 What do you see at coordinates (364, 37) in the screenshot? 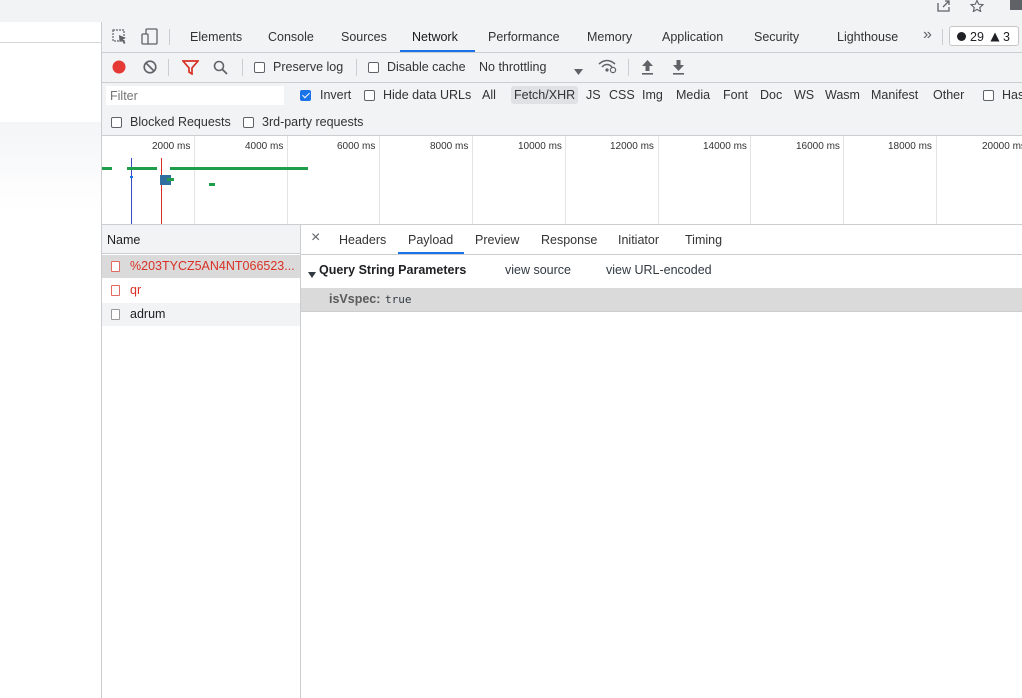
I see `tab-sources: Sources` at bounding box center [364, 37].